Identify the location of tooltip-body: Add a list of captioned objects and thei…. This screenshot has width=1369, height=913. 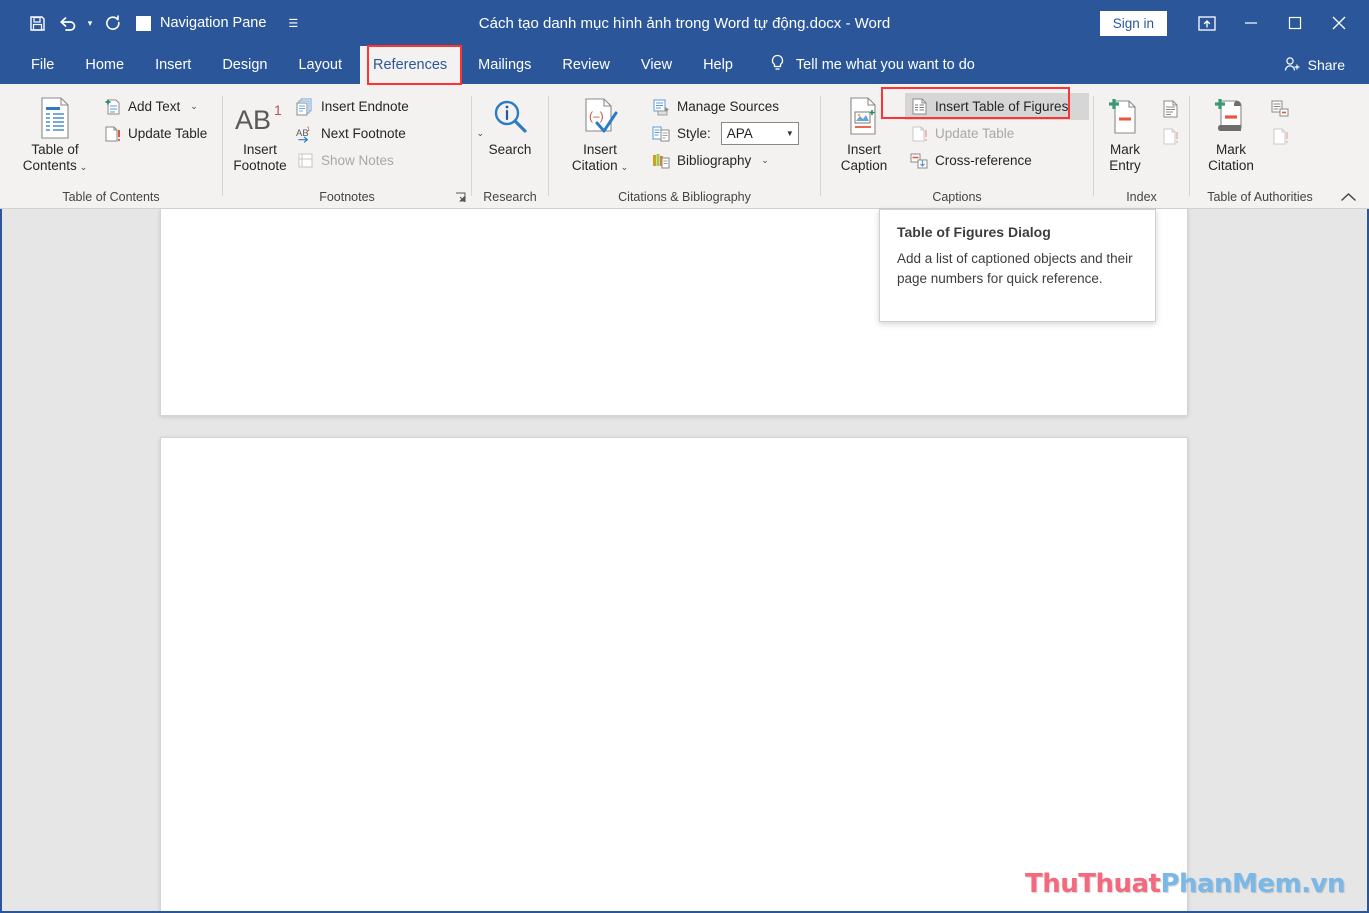
(1015, 268).